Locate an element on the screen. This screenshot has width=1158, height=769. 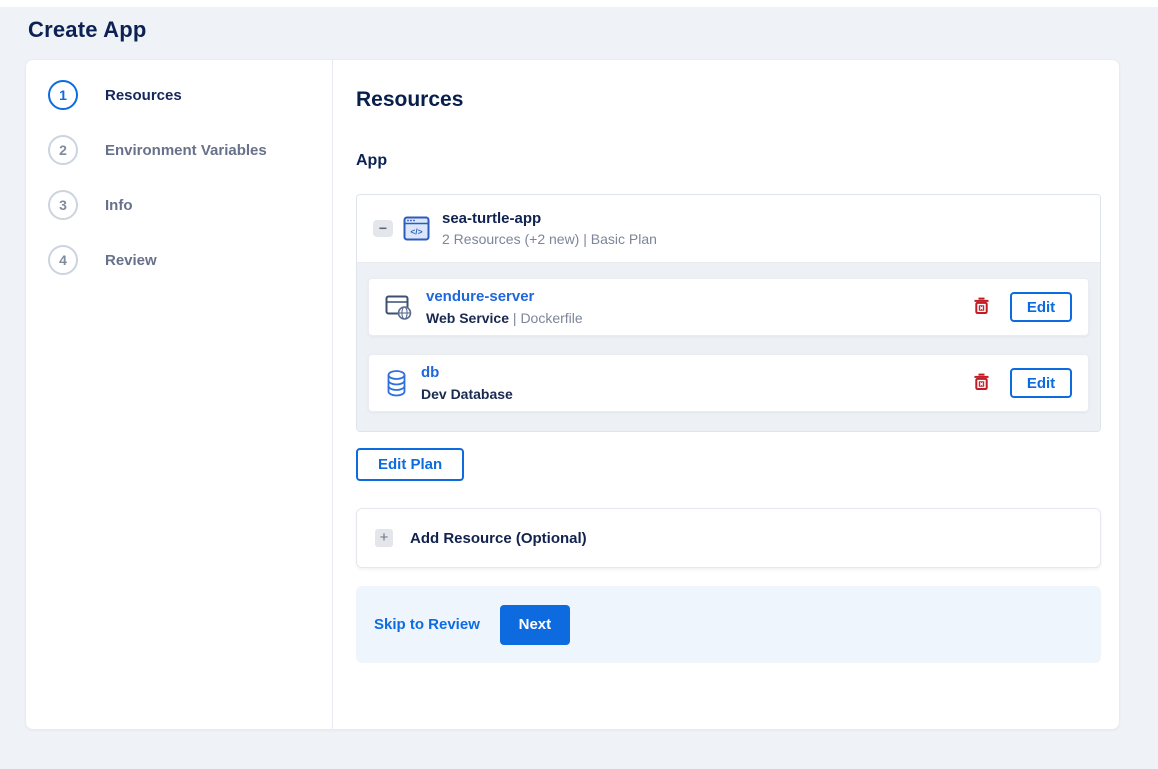
resource-name-link: vendure-server is located at coordinates (480, 296).